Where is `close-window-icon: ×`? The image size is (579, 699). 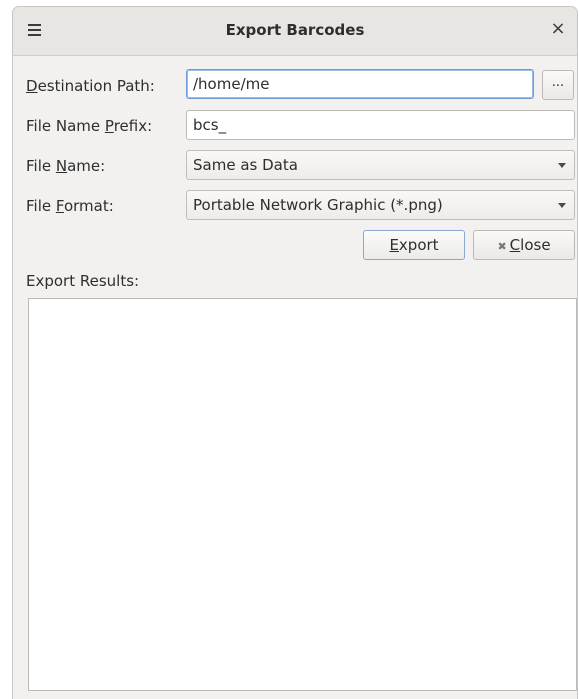
close-window-icon: × is located at coordinates (558, 29).